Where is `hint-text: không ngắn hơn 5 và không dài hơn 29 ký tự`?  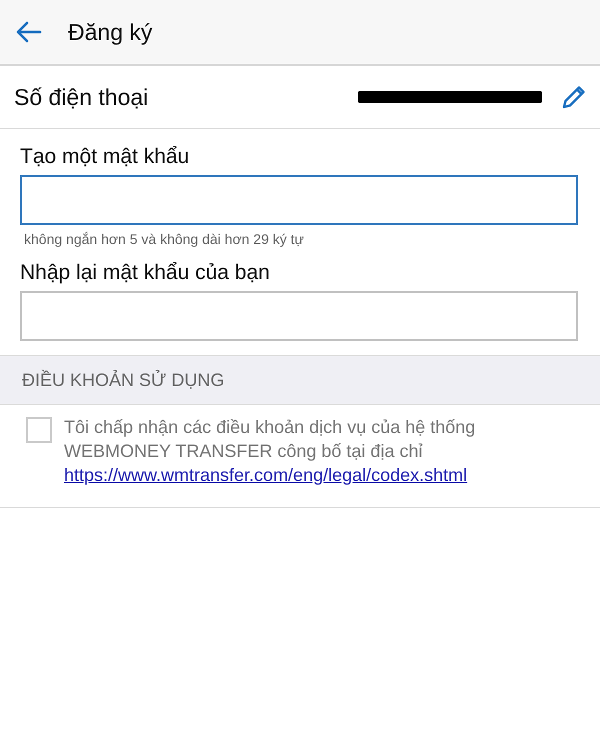 hint-text: không ngắn hơn 5 và không dài hơn 29 ký tự is located at coordinates (164, 239).